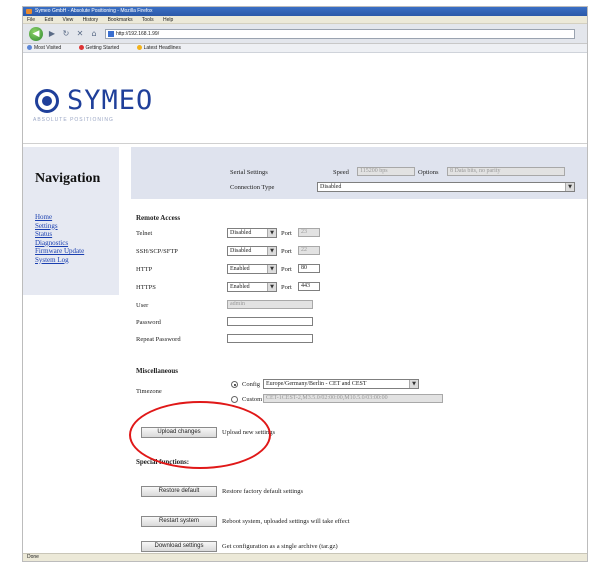 Image resolution: width=594 pixels, height=564 pixels. What do you see at coordinates (341, 172) in the screenshot?
I see `speed-label: Speed` at bounding box center [341, 172].